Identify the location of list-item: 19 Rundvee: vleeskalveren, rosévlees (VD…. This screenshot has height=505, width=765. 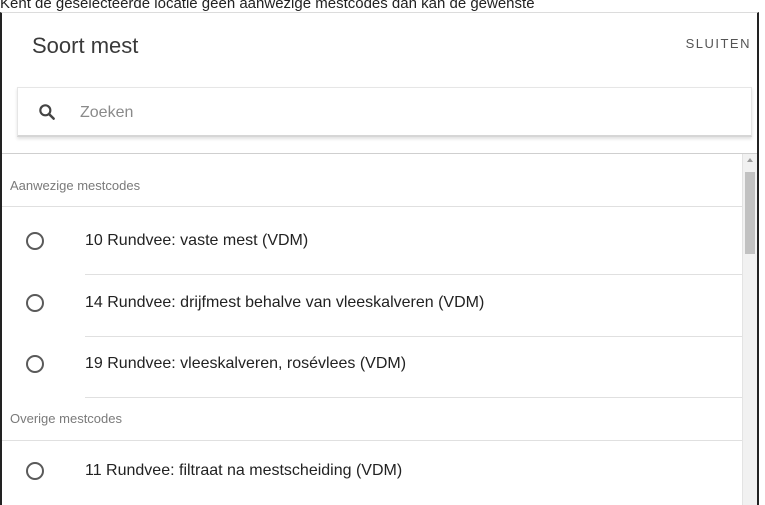
(372, 368).